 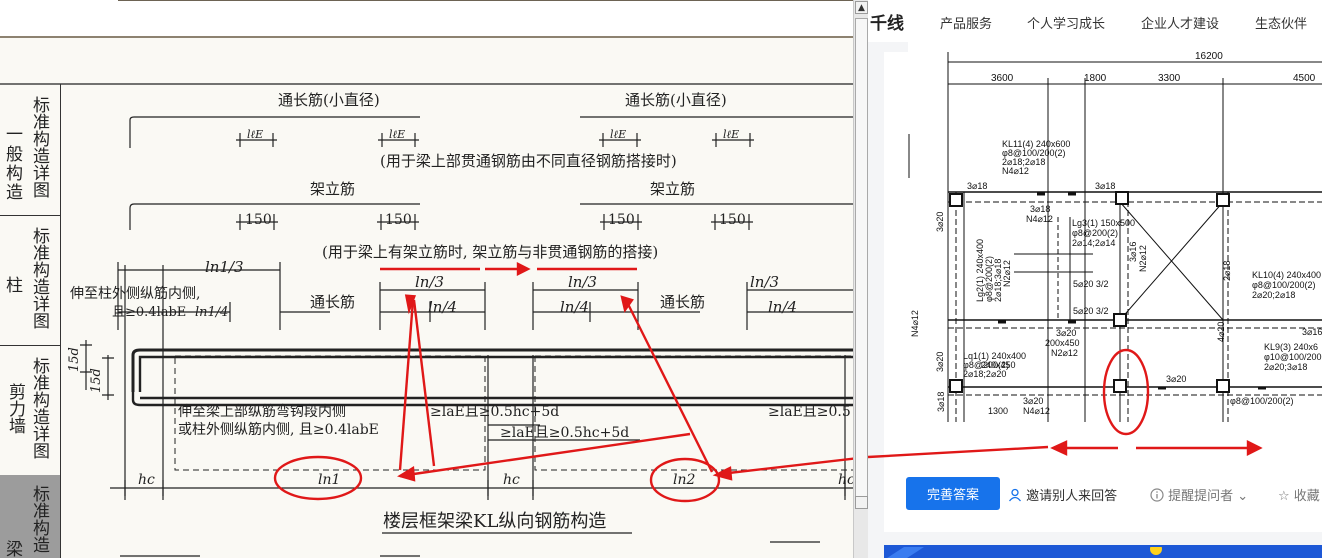 What do you see at coordinates (1062, 343) in the screenshot?
I see `plan-label: 200x450` at bounding box center [1062, 343].